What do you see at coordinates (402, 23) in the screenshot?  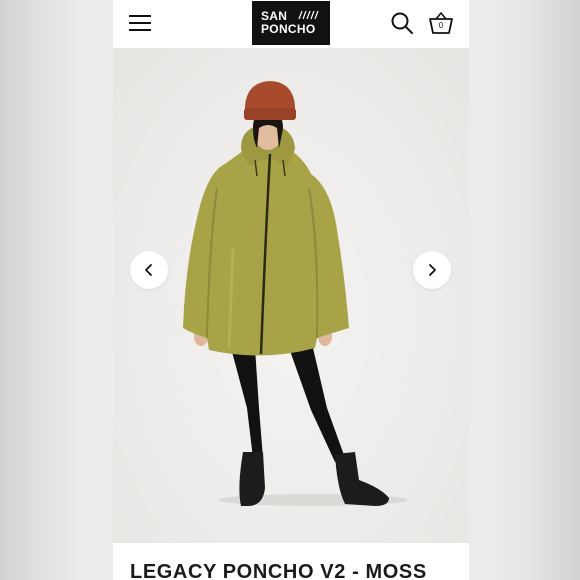 I see `search-icon` at bounding box center [402, 23].